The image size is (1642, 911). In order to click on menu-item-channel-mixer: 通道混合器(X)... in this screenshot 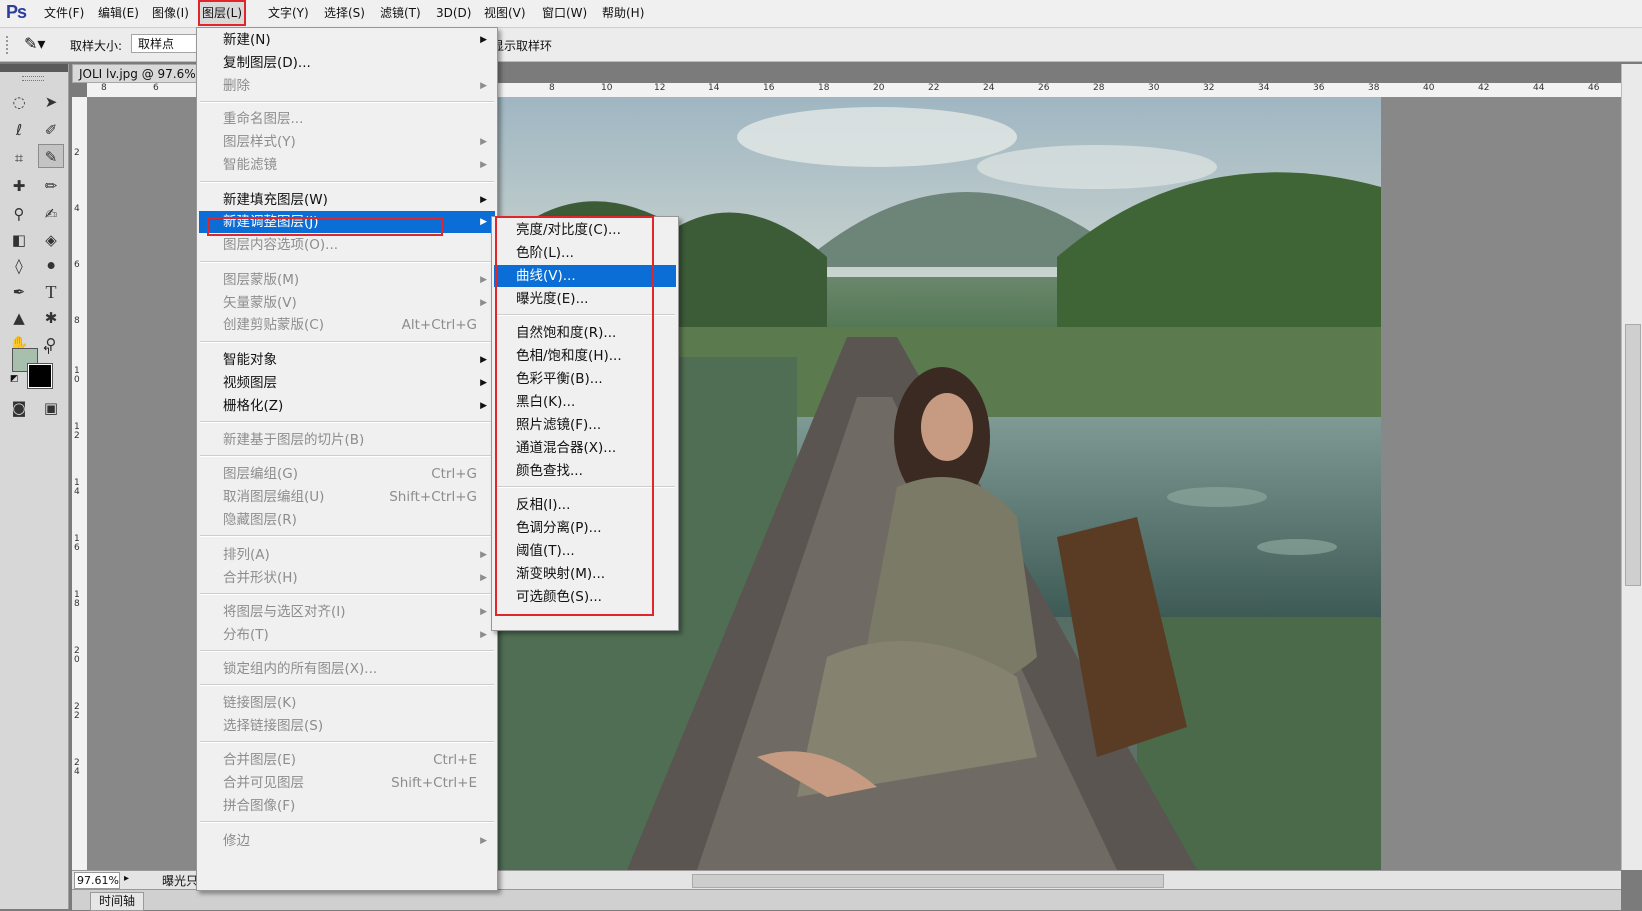, I will do `click(585, 448)`.